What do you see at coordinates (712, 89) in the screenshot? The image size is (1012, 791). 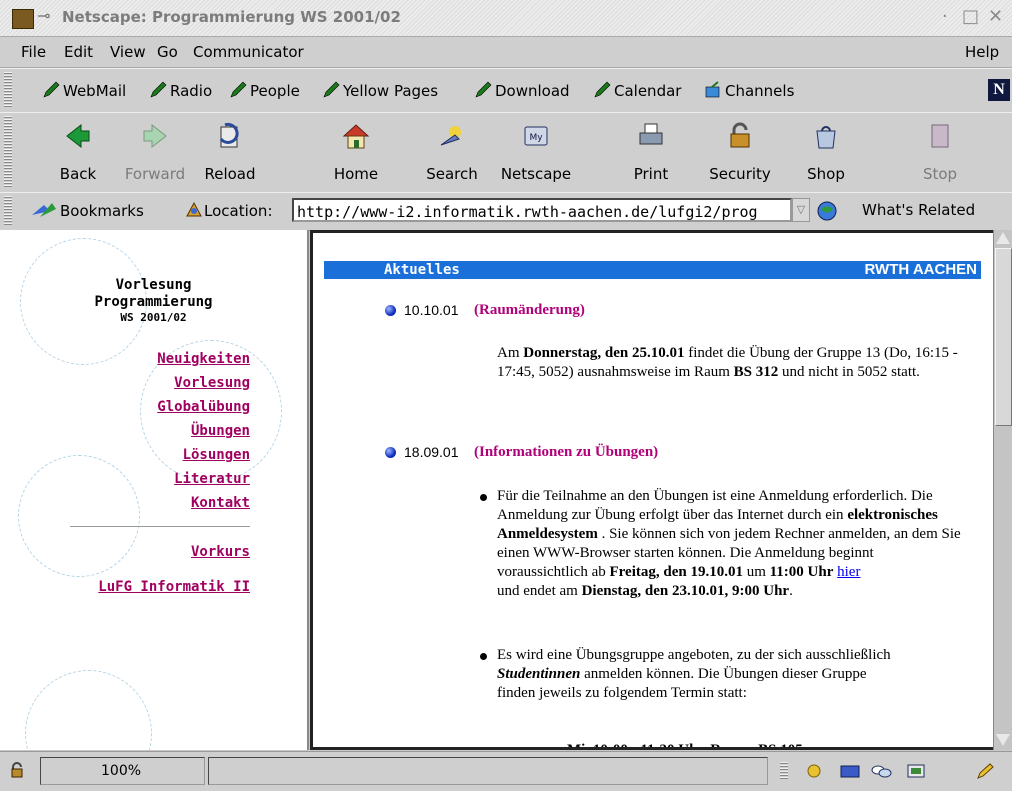 I see `channels-icon` at bounding box center [712, 89].